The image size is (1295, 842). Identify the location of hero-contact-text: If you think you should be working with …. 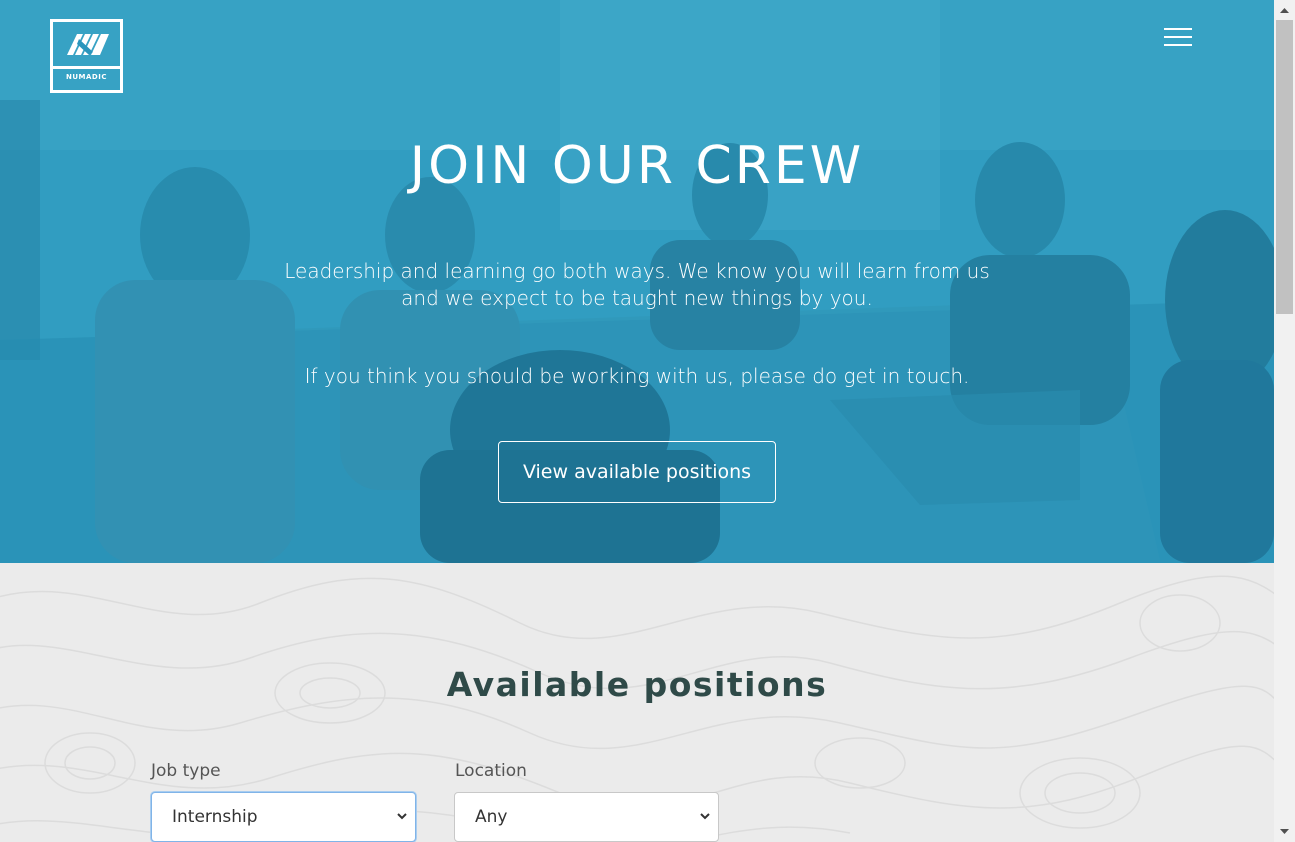
(637, 376).